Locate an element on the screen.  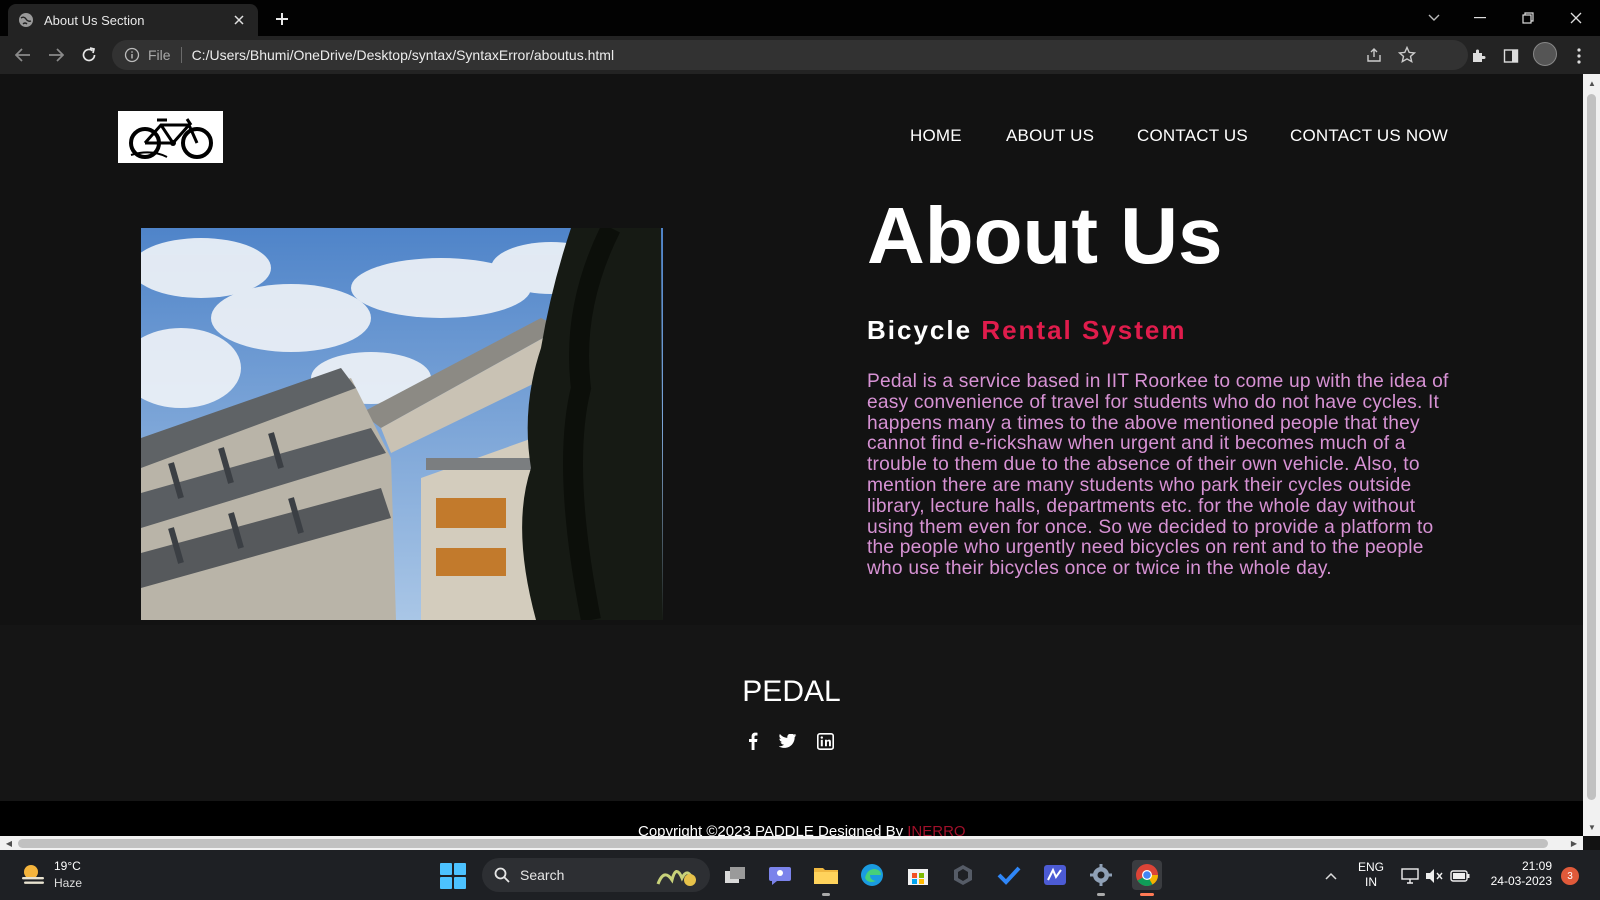
weather-haze-icon is located at coordinates (33, 875).